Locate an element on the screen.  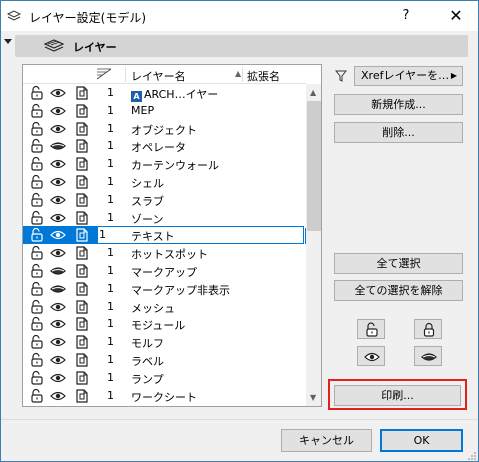
layer-row: 1 オブジェクト is located at coordinates (164, 129).